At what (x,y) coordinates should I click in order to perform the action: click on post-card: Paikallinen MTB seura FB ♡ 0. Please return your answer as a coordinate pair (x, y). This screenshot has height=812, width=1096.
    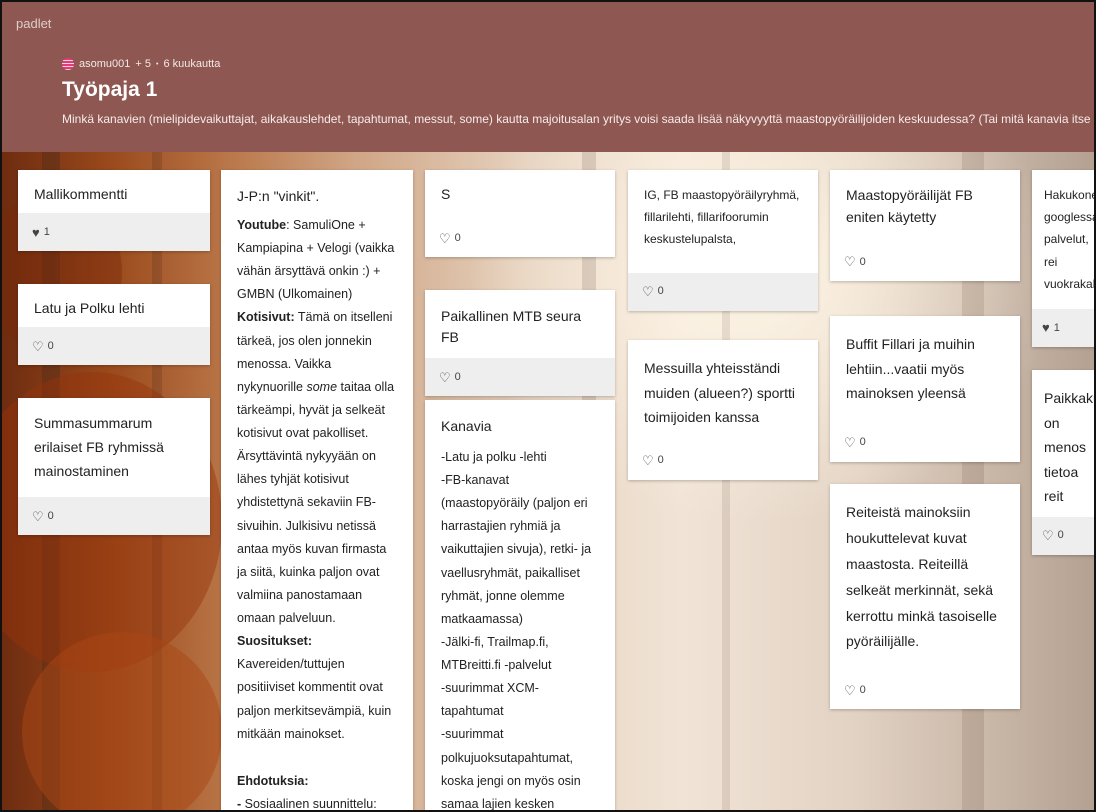
    Looking at the image, I should click on (520, 343).